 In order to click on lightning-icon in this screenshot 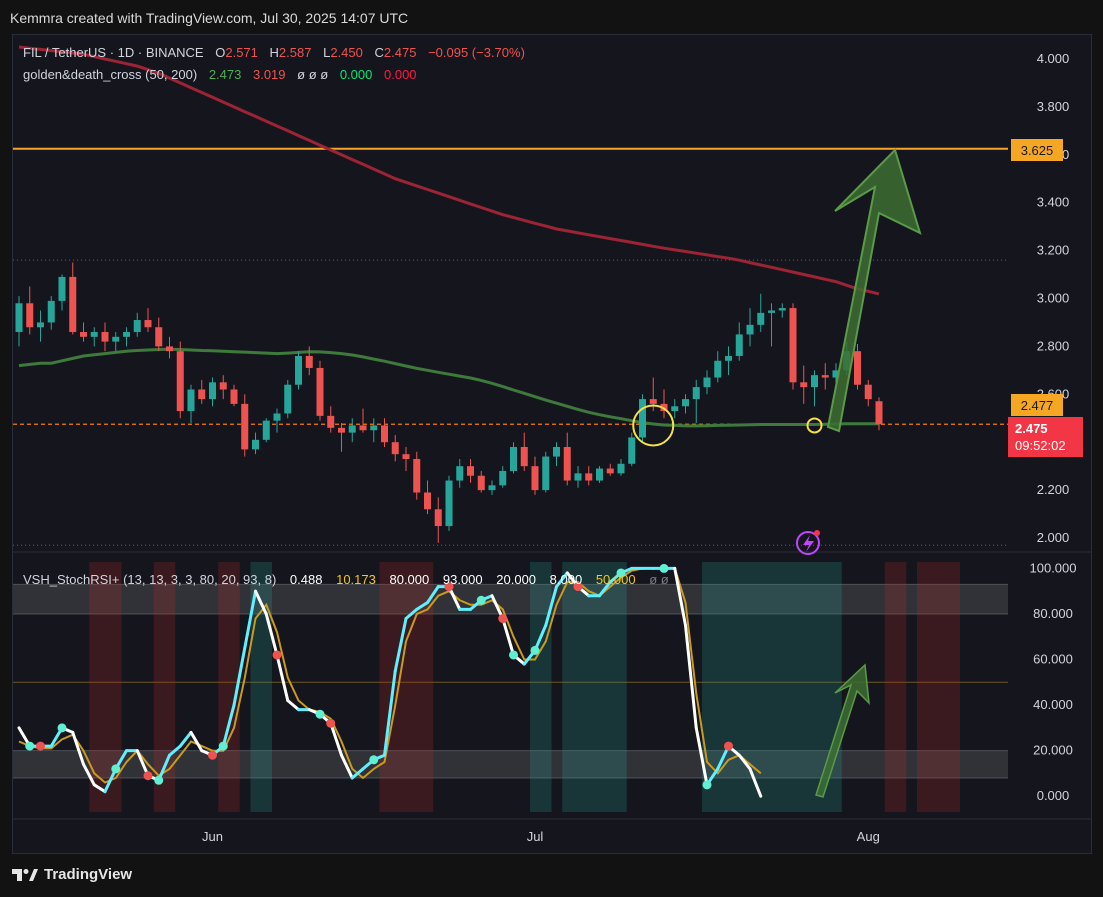, I will do `click(808, 542)`.